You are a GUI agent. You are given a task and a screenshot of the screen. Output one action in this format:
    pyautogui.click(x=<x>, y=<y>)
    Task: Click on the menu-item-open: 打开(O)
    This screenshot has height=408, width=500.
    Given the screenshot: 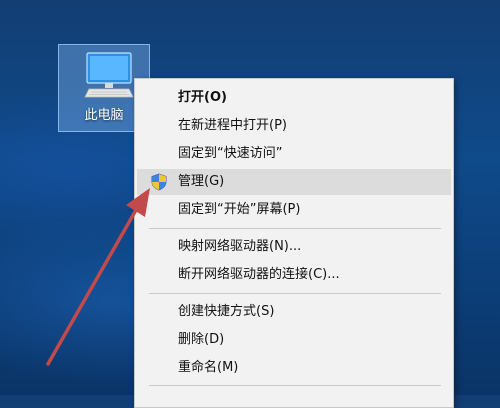 What is the action you would take?
    pyautogui.click(x=294, y=98)
    